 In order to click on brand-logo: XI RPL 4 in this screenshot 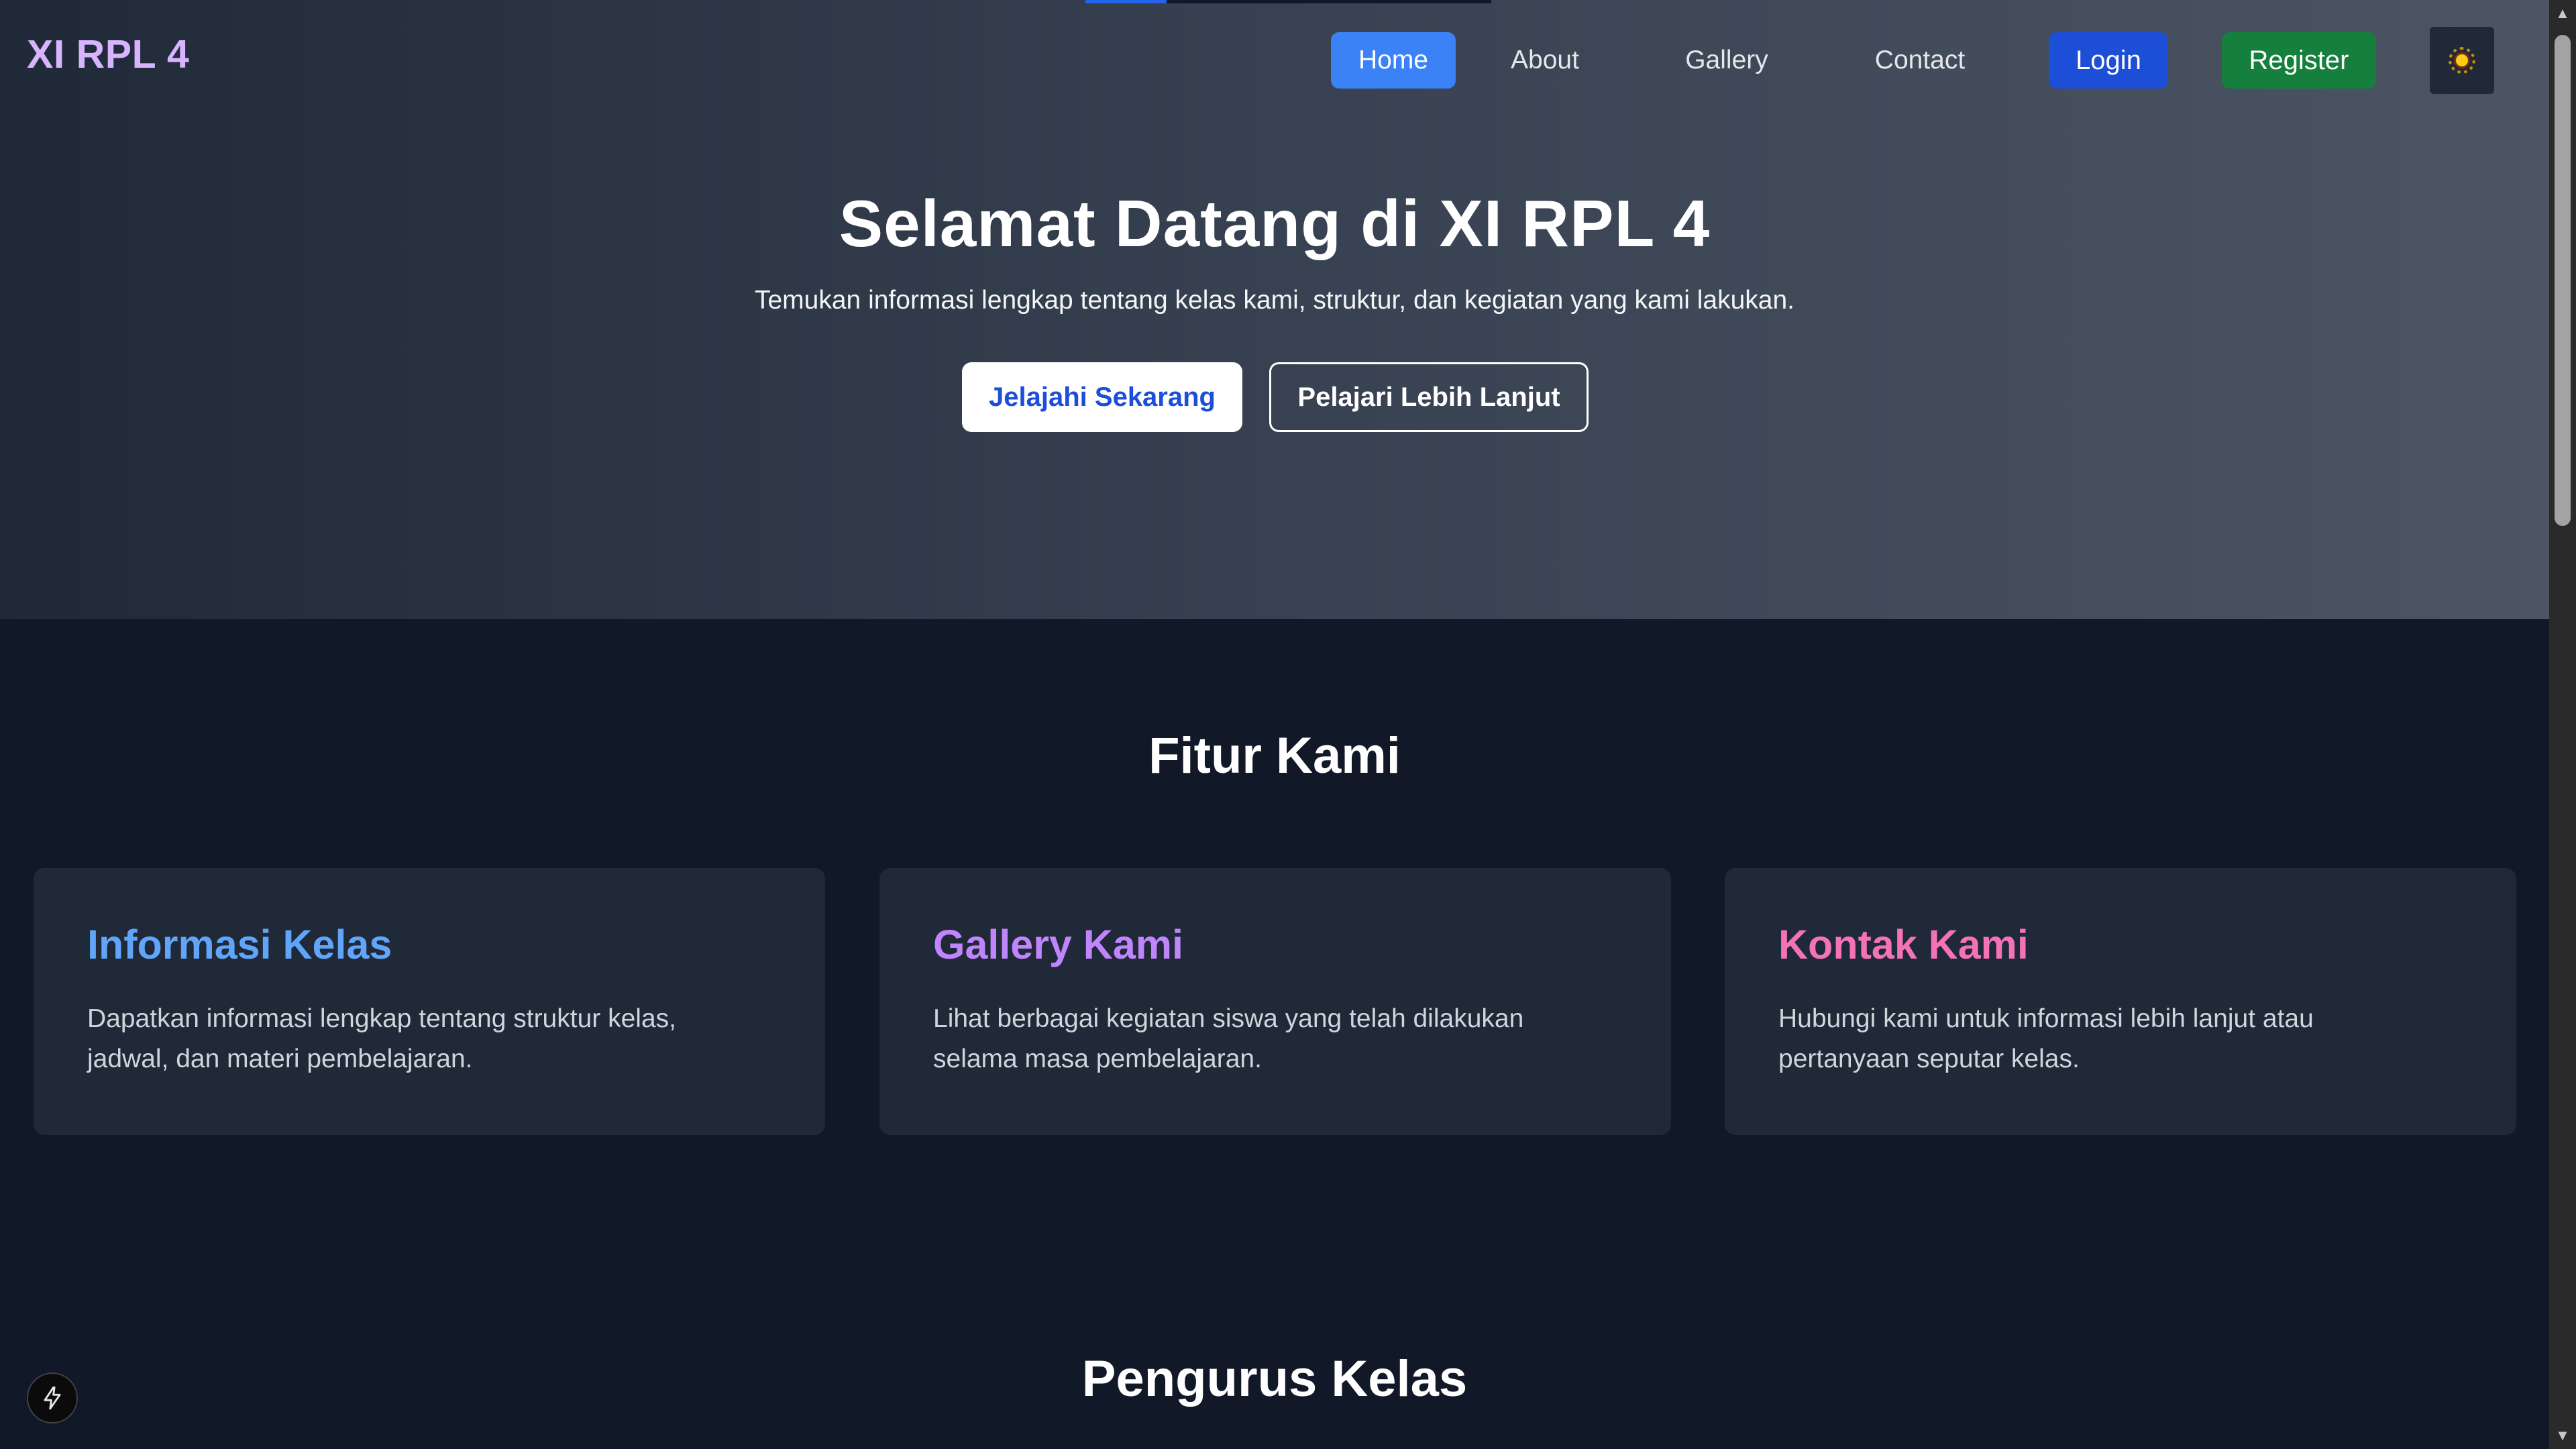, I will do `click(108, 54)`.